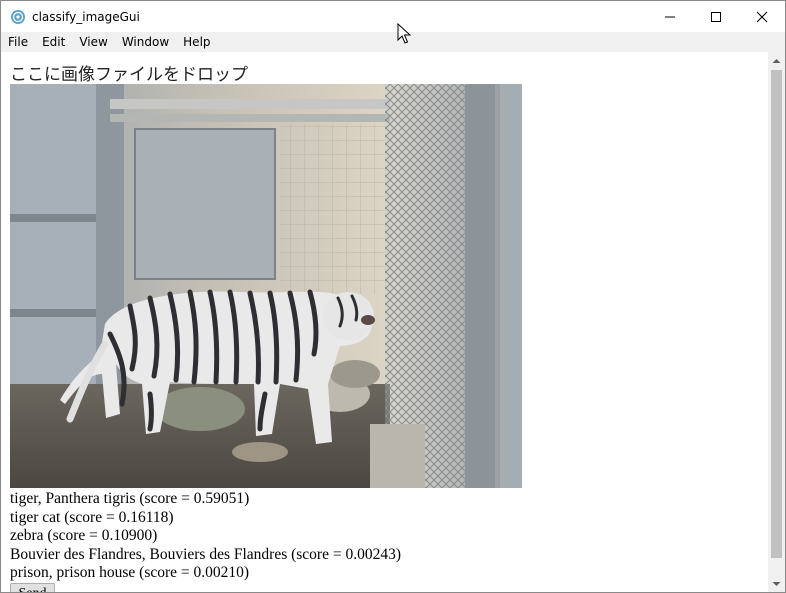  What do you see at coordinates (18, 17) in the screenshot?
I see `app-icon` at bounding box center [18, 17].